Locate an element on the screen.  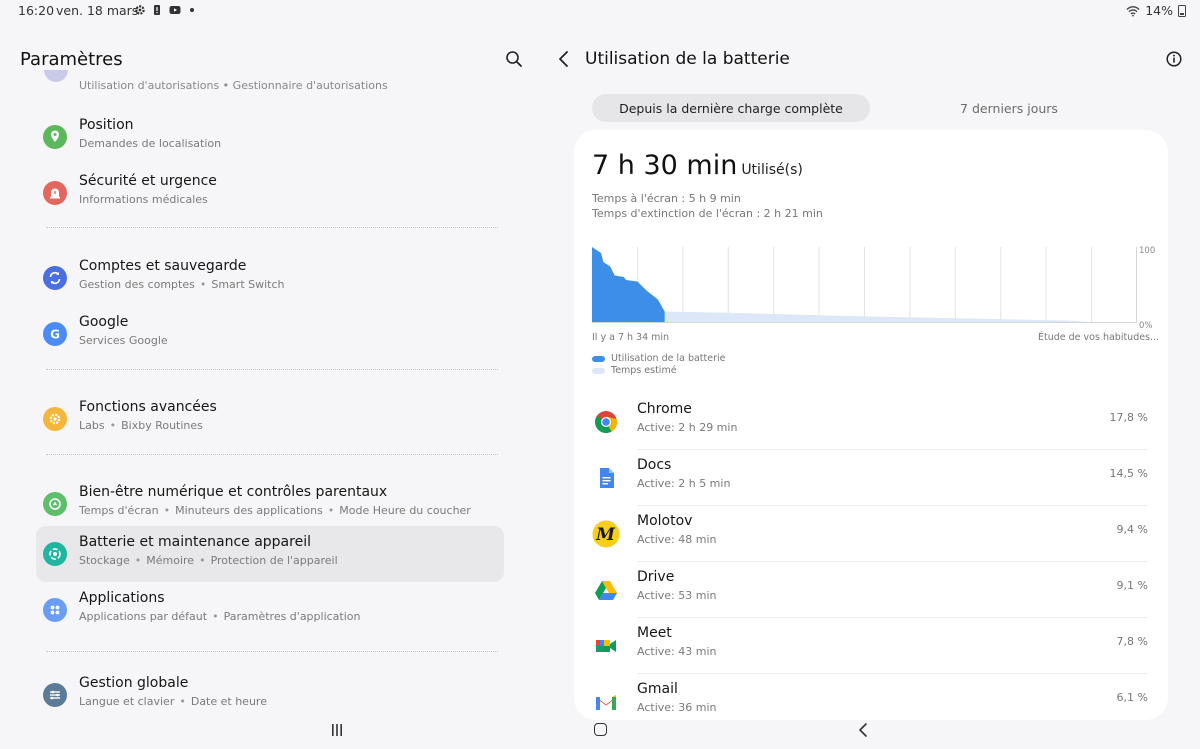
general-management-icon is located at coordinates (55, 695).